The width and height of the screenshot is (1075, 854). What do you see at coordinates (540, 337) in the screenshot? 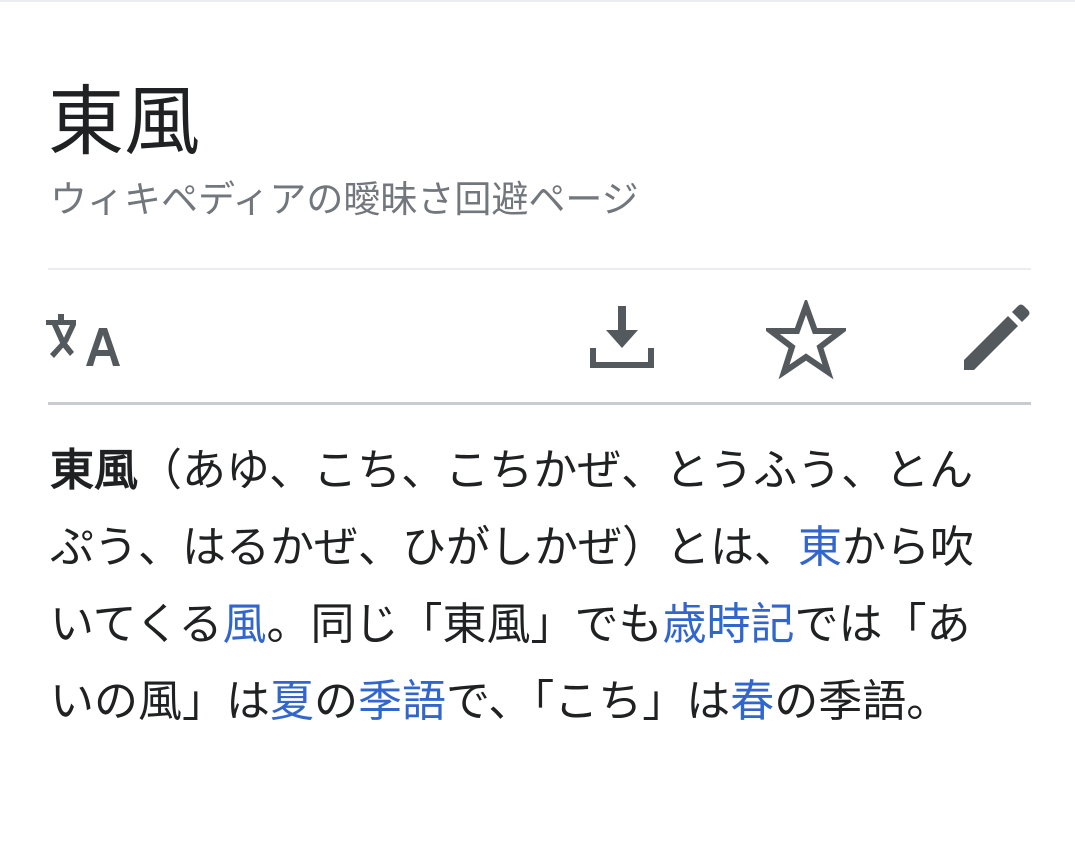
I see `page-actions-toolbar` at bounding box center [540, 337].